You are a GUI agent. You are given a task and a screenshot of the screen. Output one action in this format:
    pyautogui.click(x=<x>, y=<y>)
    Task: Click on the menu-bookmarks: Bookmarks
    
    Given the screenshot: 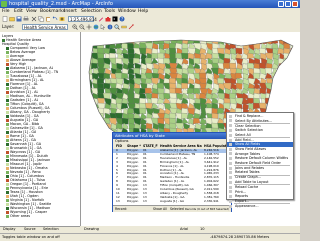 What is the action you would take?
    pyautogui.click(x=52, y=11)
    